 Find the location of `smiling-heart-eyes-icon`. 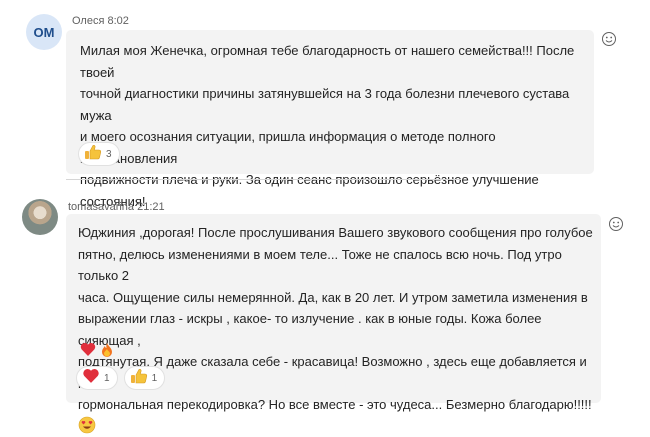

smiling-heart-eyes-icon is located at coordinates (87, 426).